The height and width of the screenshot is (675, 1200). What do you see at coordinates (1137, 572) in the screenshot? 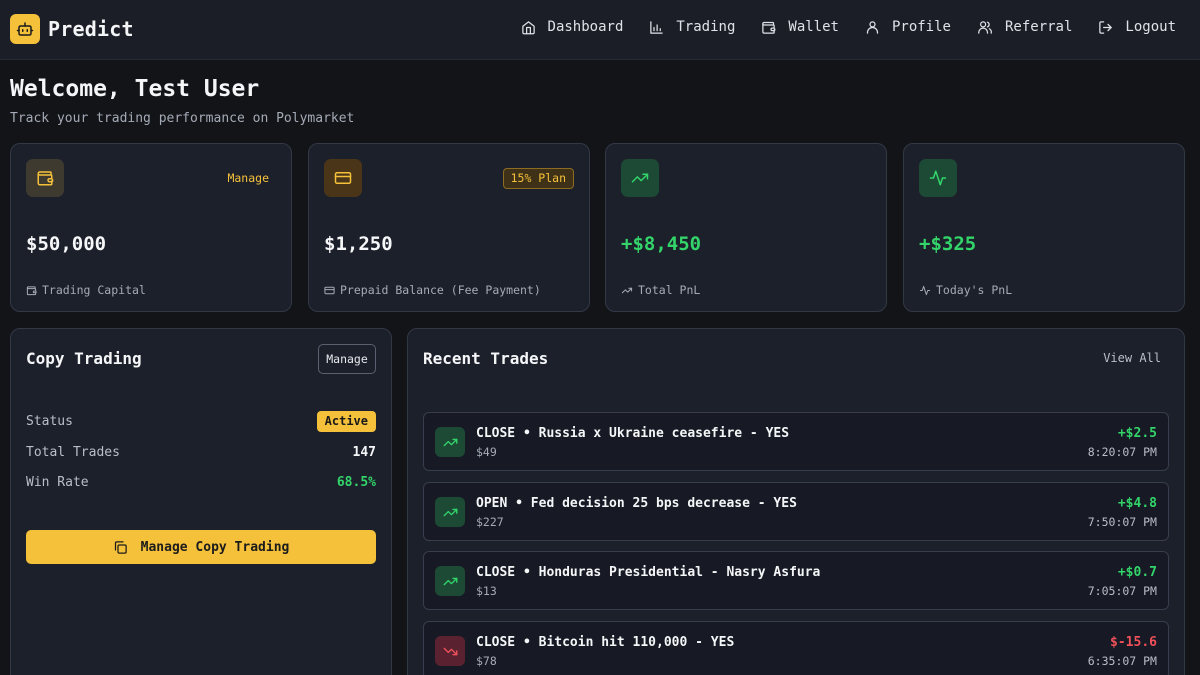
I see `trade-pnl: +$0.7` at bounding box center [1137, 572].